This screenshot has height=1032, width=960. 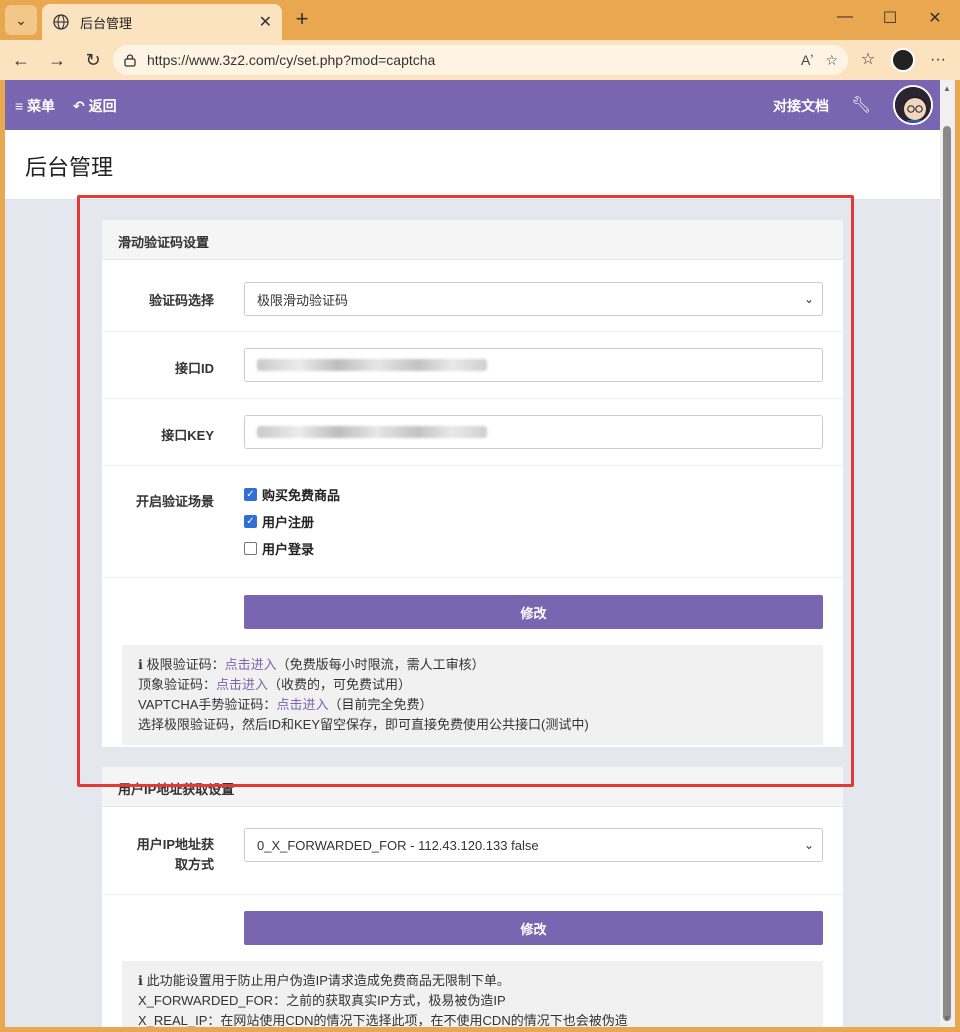 What do you see at coordinates (845, 20) in the screenshot?
I see `minimize-icon: —` at bounding box center [845, 20].